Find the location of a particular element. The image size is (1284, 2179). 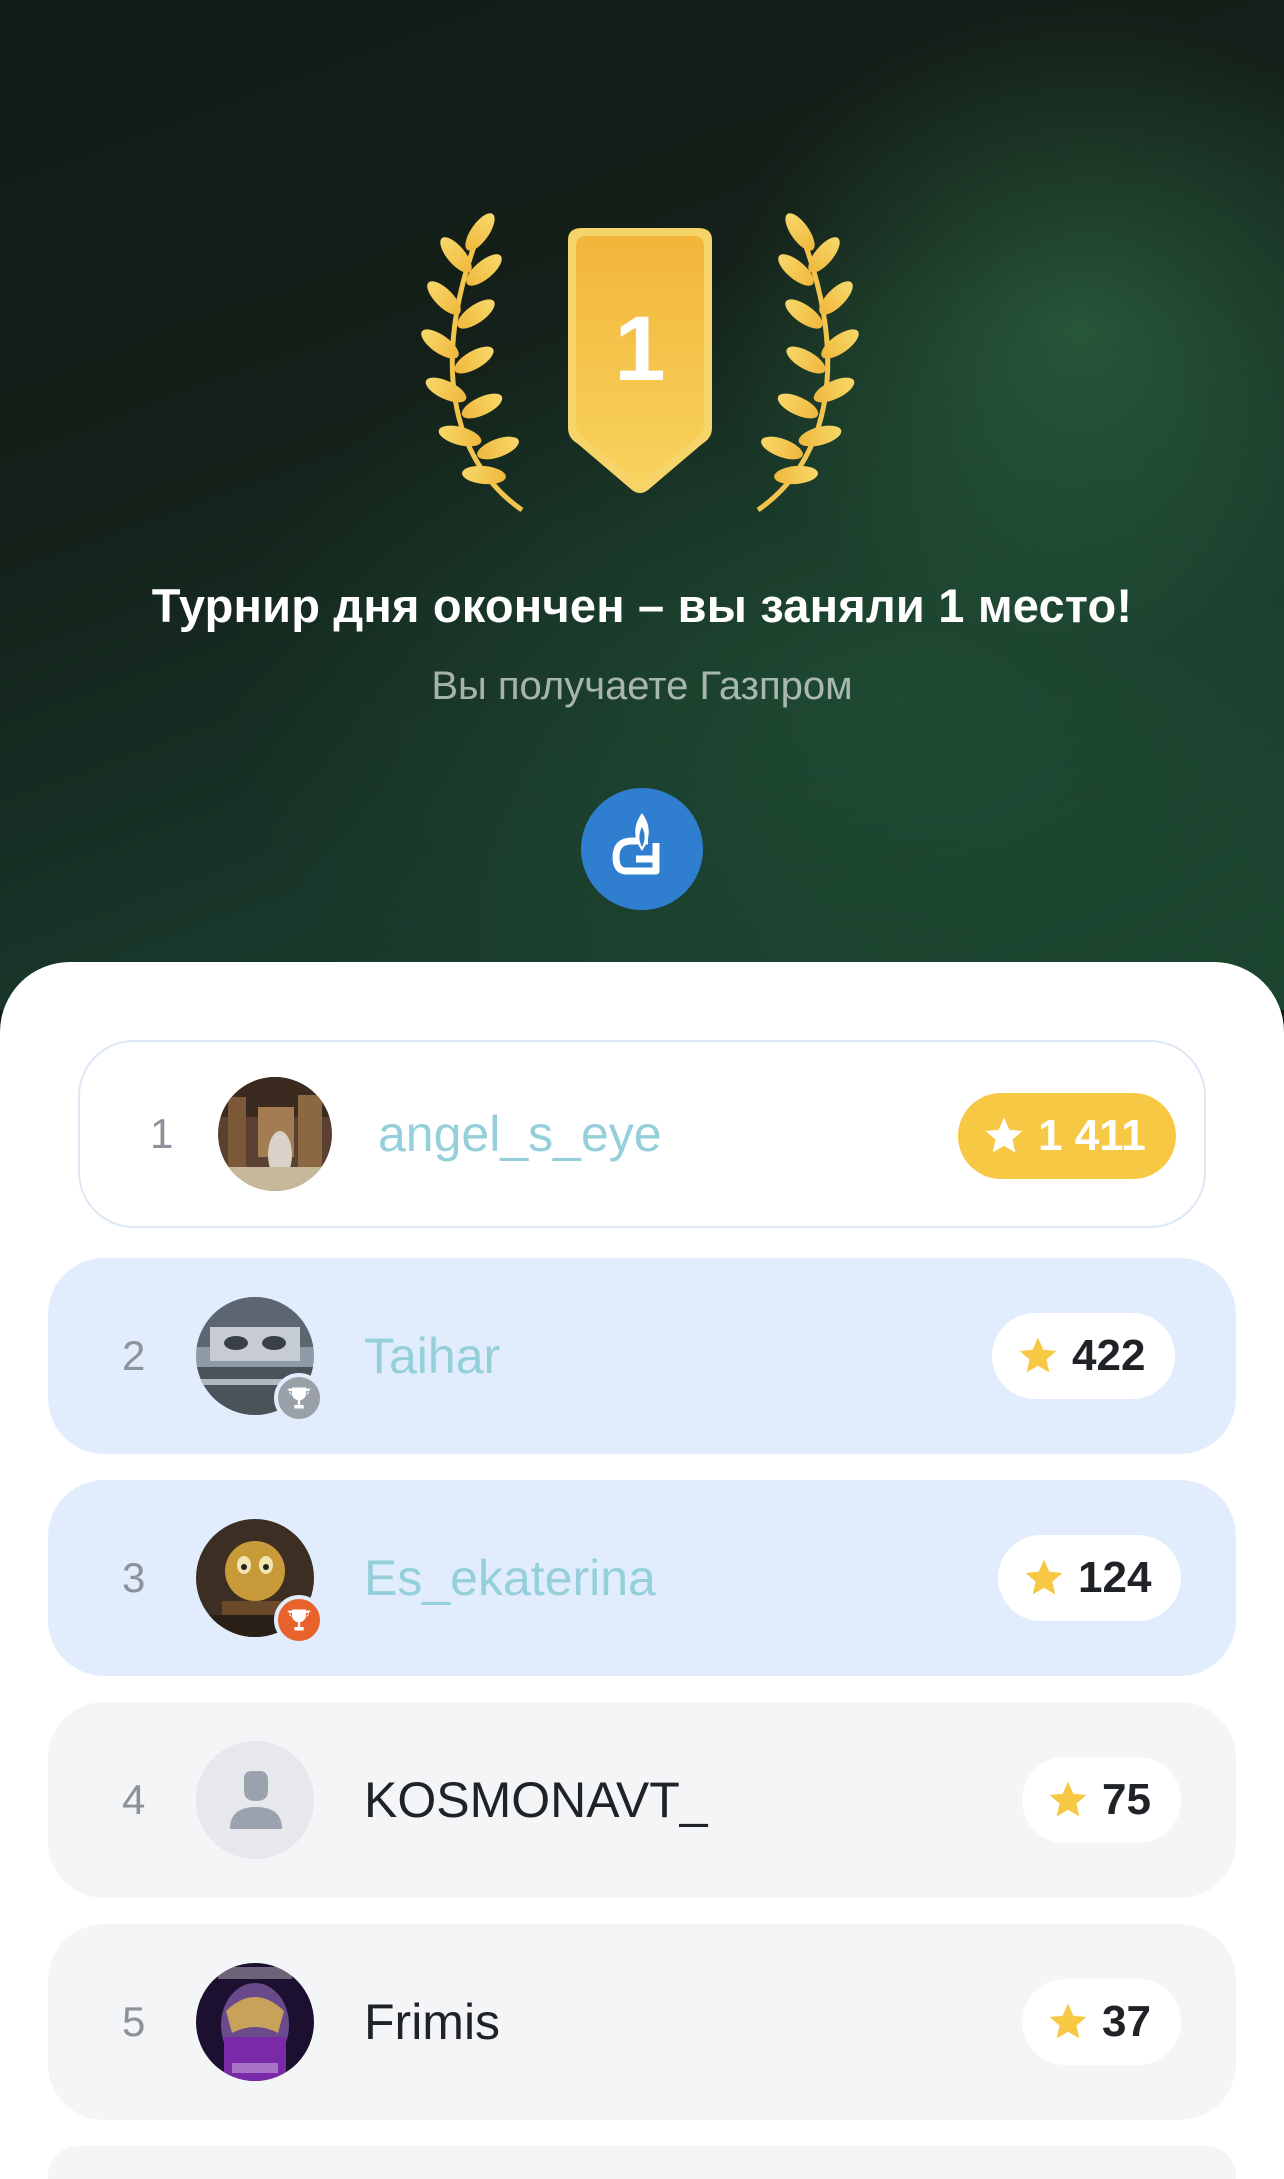

score-value: 422 is located at coordinates (1109, 1355).